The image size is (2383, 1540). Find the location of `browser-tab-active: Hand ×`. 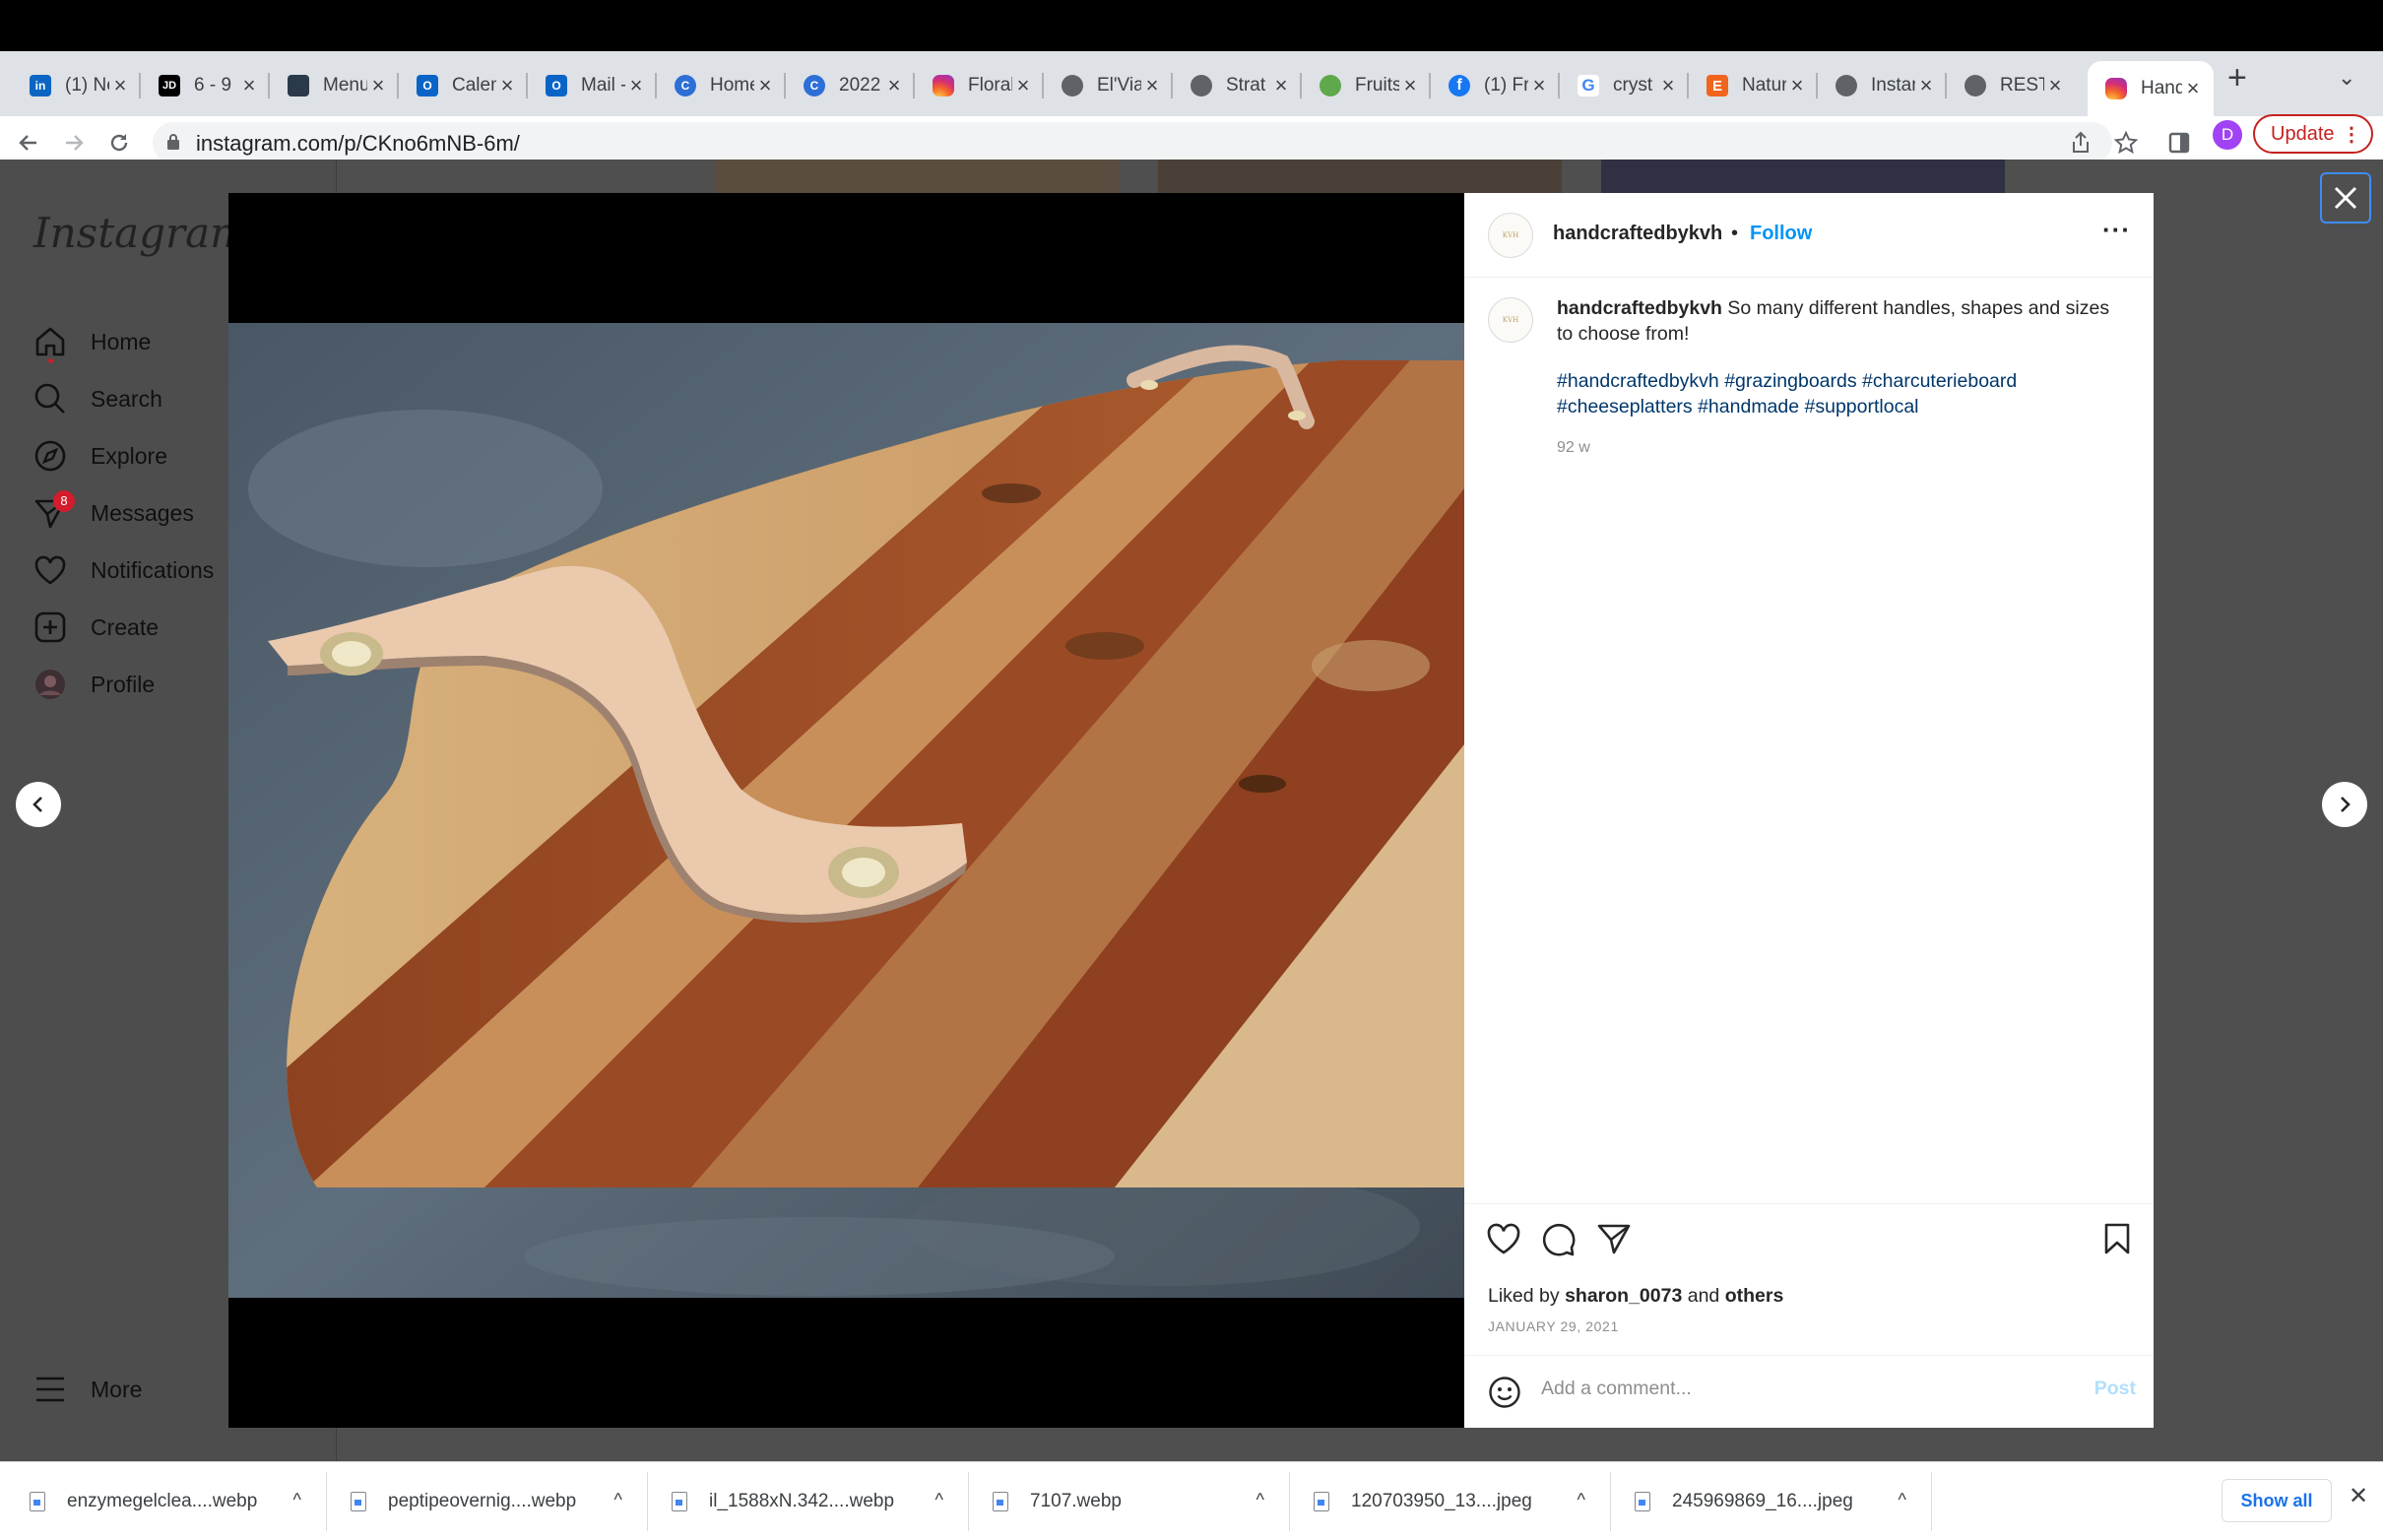

browser-tab-active: Hand × is located at coordinates (2151, 88).